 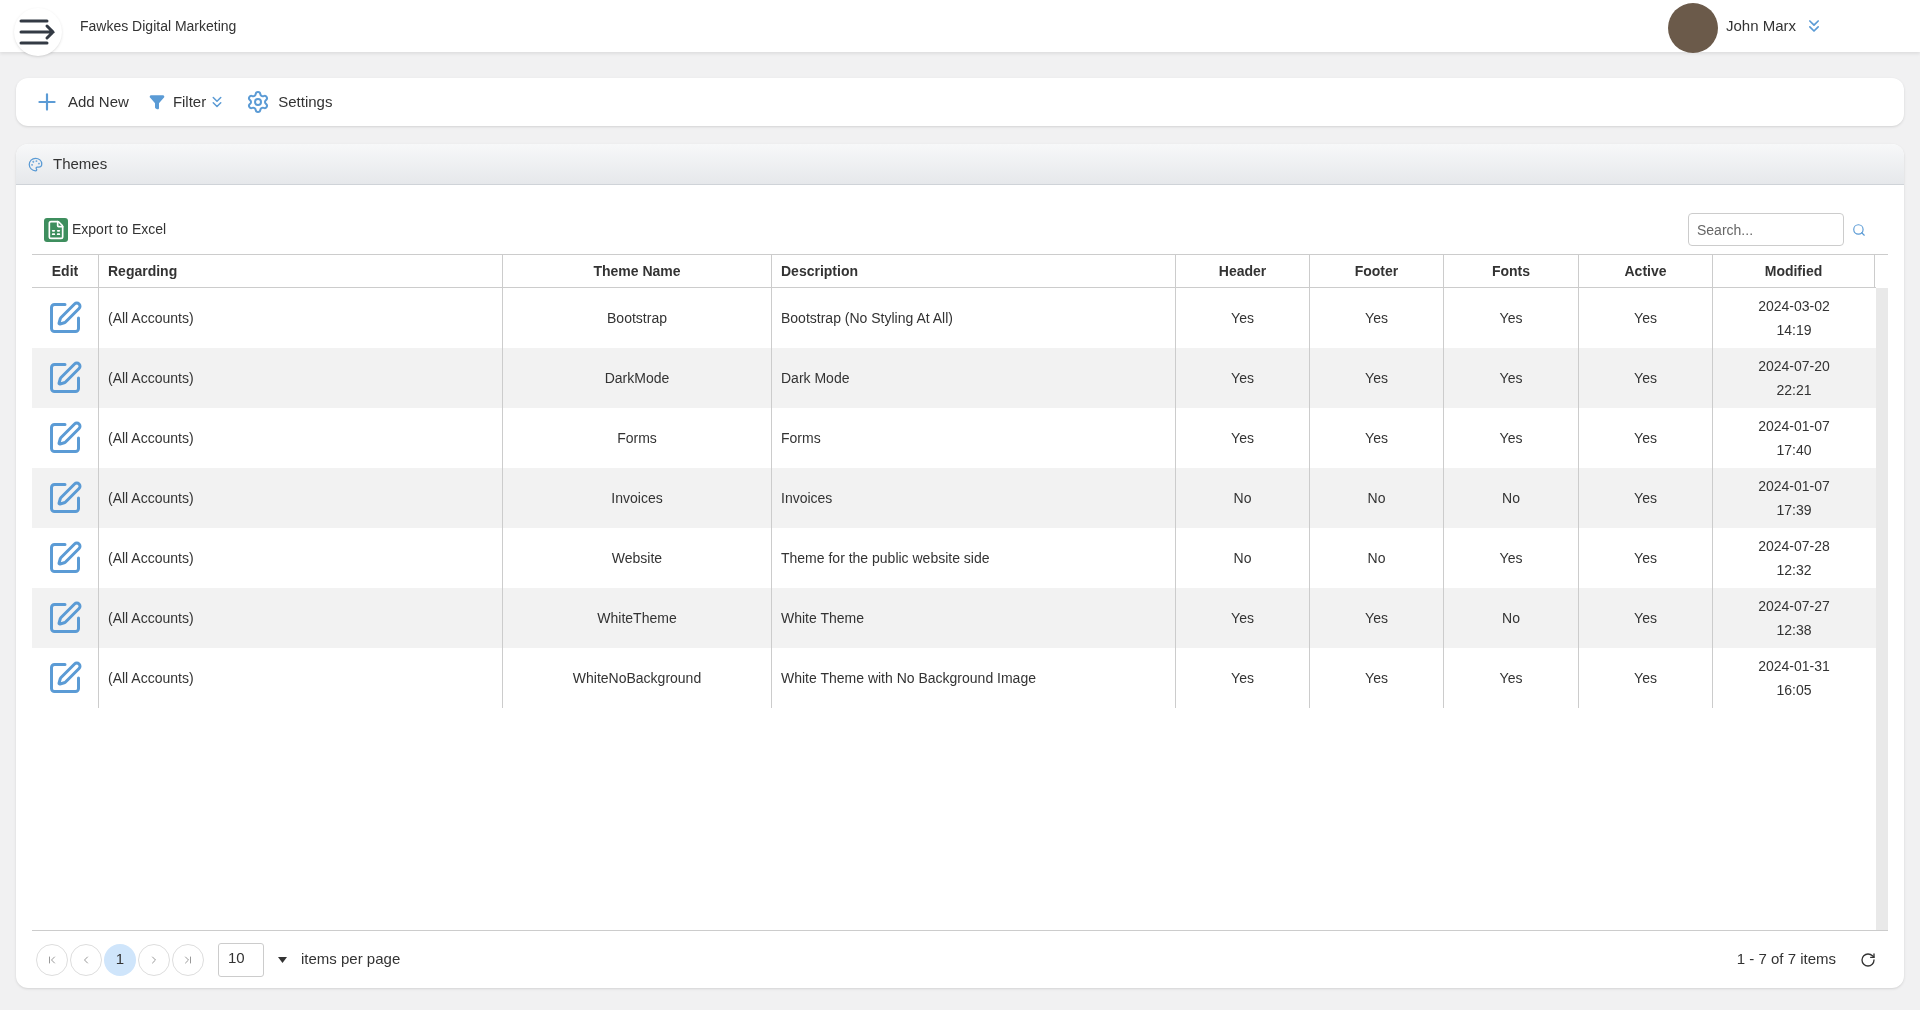 I want to click on table-cell-text: Bootstrap (No Styling At All), so click(x=867, y=318).